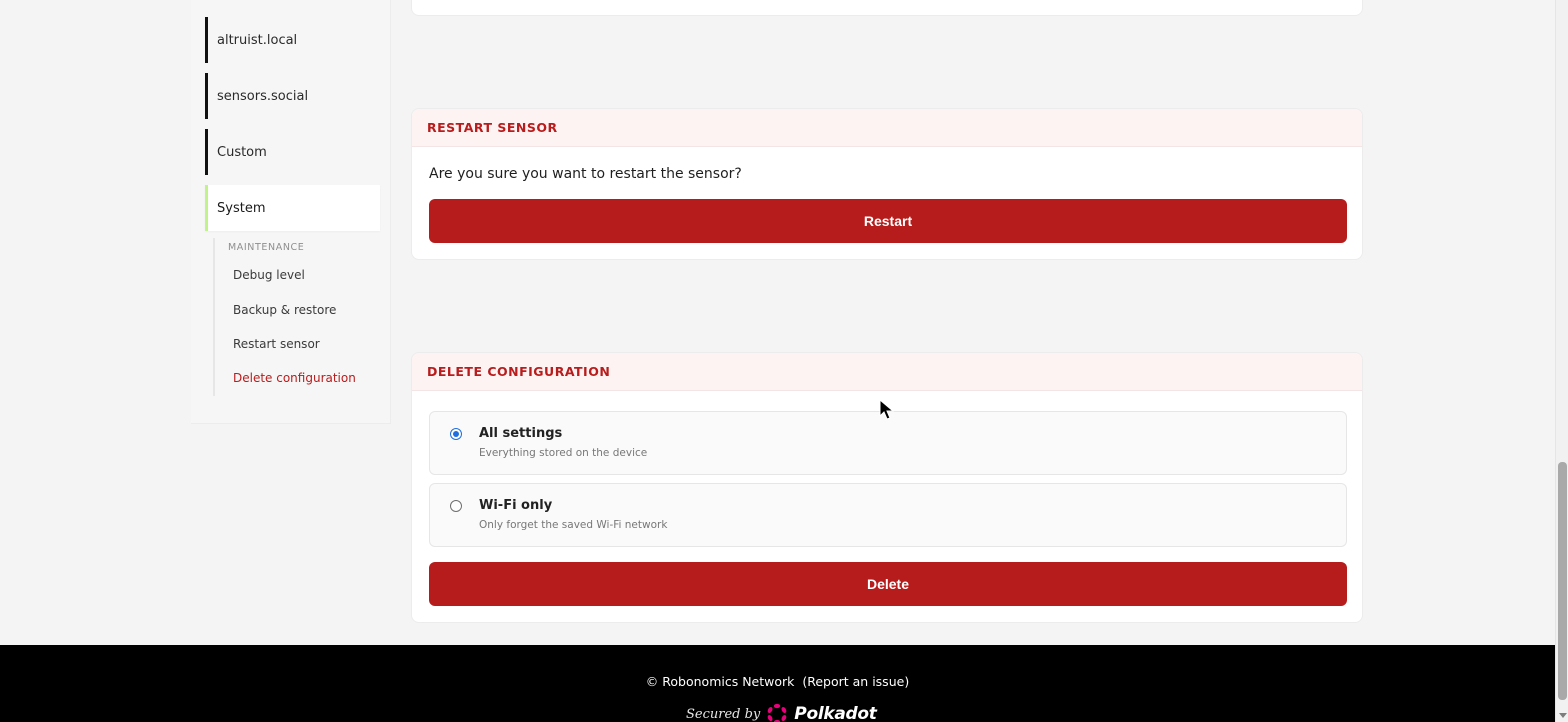 The width and height of the screenshot is (1568, 722). I want to click on option-description: Everything stored on the device, so click(563, 453).